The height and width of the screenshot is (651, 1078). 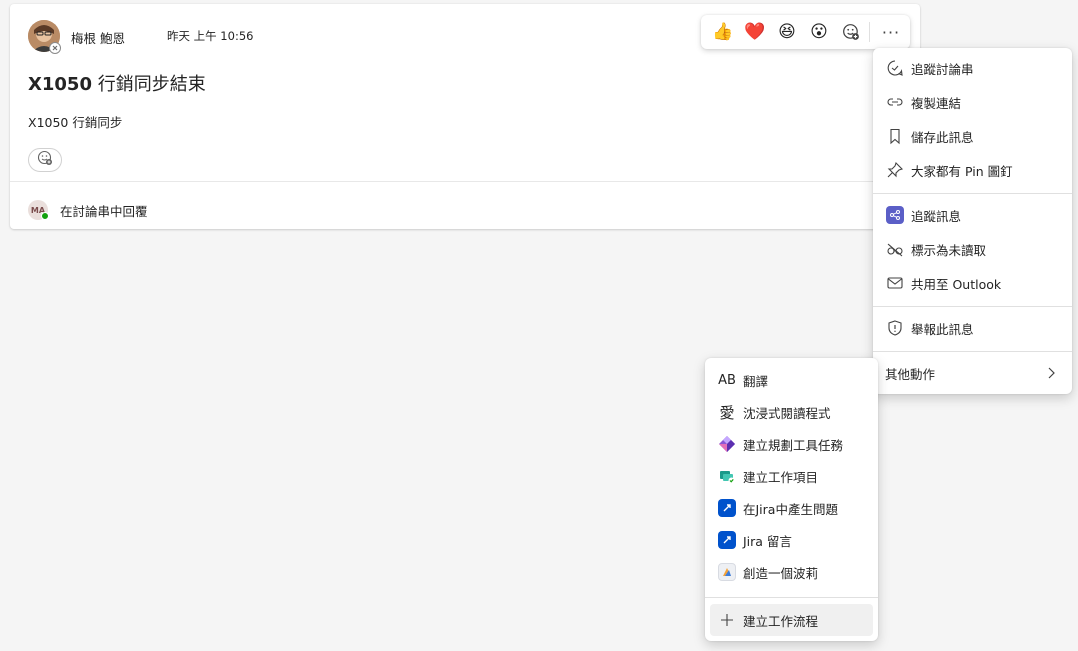 What do you see at coordinates (942, 329) in the screenshot?
I see `menu-item-label: 舉報此訊息` at bounding box center [942, 329].